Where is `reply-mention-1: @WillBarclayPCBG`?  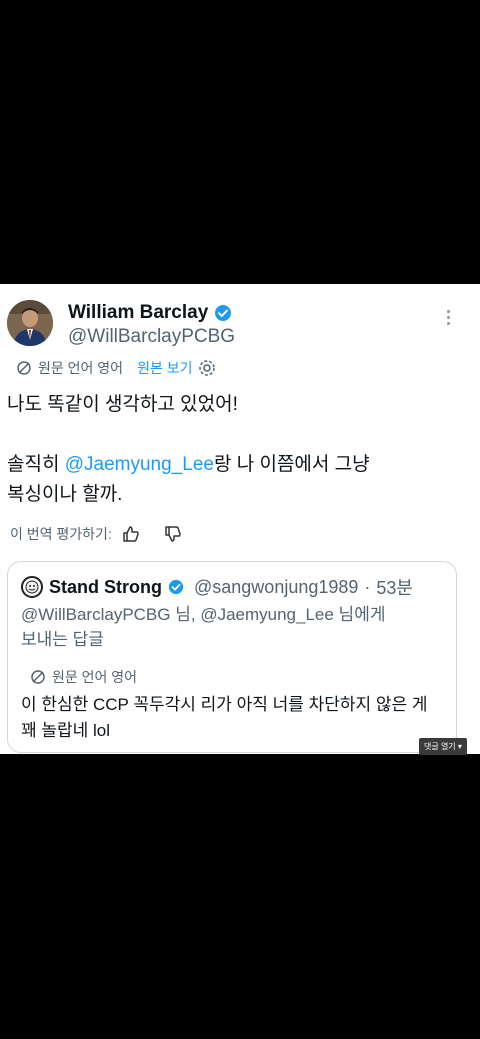
reply-mention-1: @WillBarclayPCBG is located at coordinates (96, 614).